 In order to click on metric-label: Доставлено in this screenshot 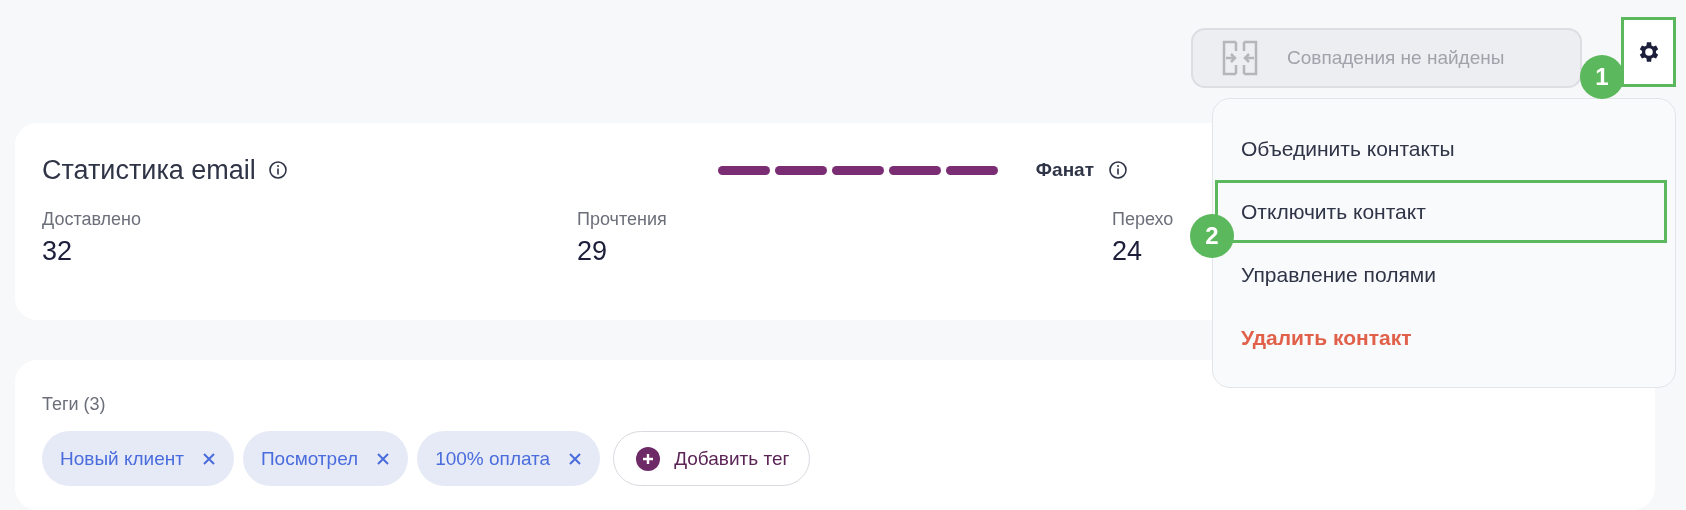, I will do `click(92, 219)`.